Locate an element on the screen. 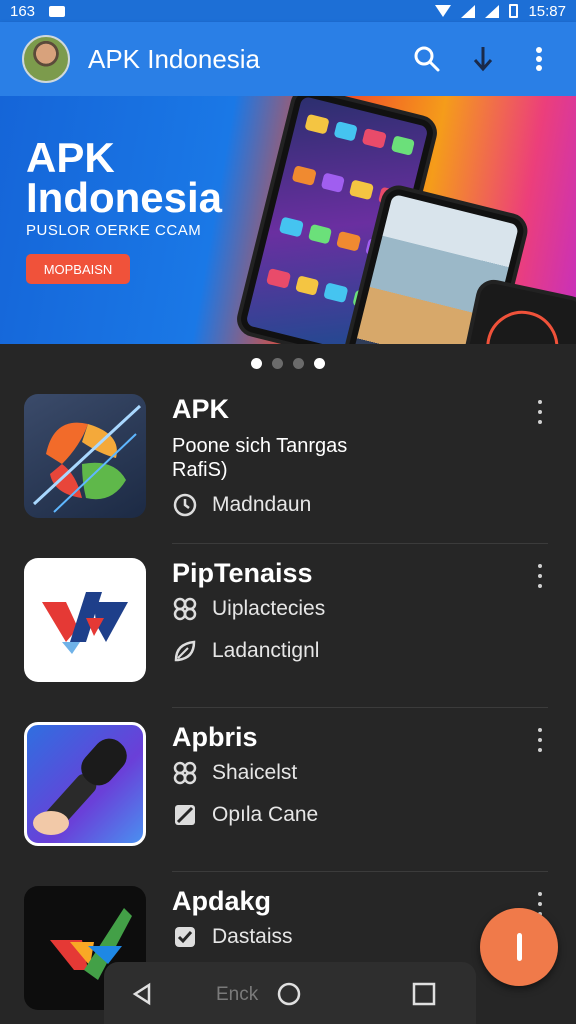  app-meta-row: Uiplactecies is located at coordinates (248, 609).